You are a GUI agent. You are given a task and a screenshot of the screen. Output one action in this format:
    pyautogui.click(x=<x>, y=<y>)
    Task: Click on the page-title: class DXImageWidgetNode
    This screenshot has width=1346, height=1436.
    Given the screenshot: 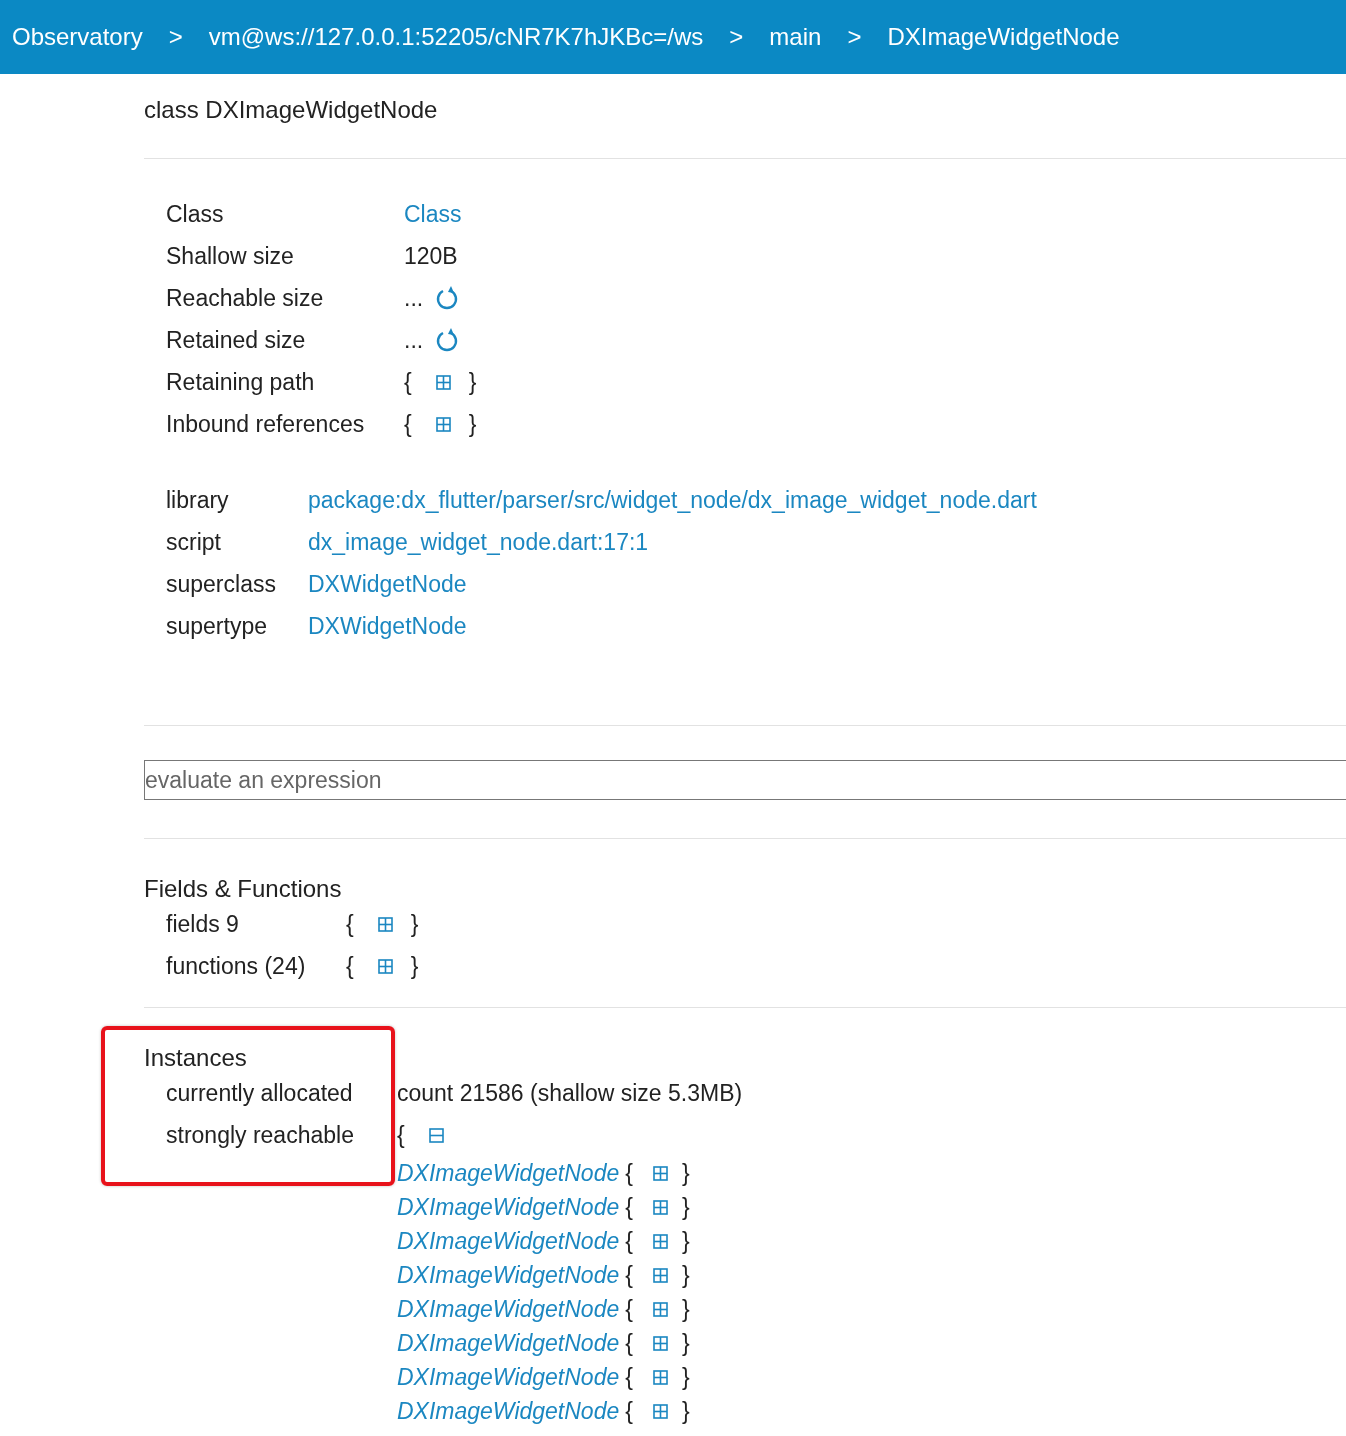 What is the action you would take?
    pyautogui.click(x=291, y=110)
    